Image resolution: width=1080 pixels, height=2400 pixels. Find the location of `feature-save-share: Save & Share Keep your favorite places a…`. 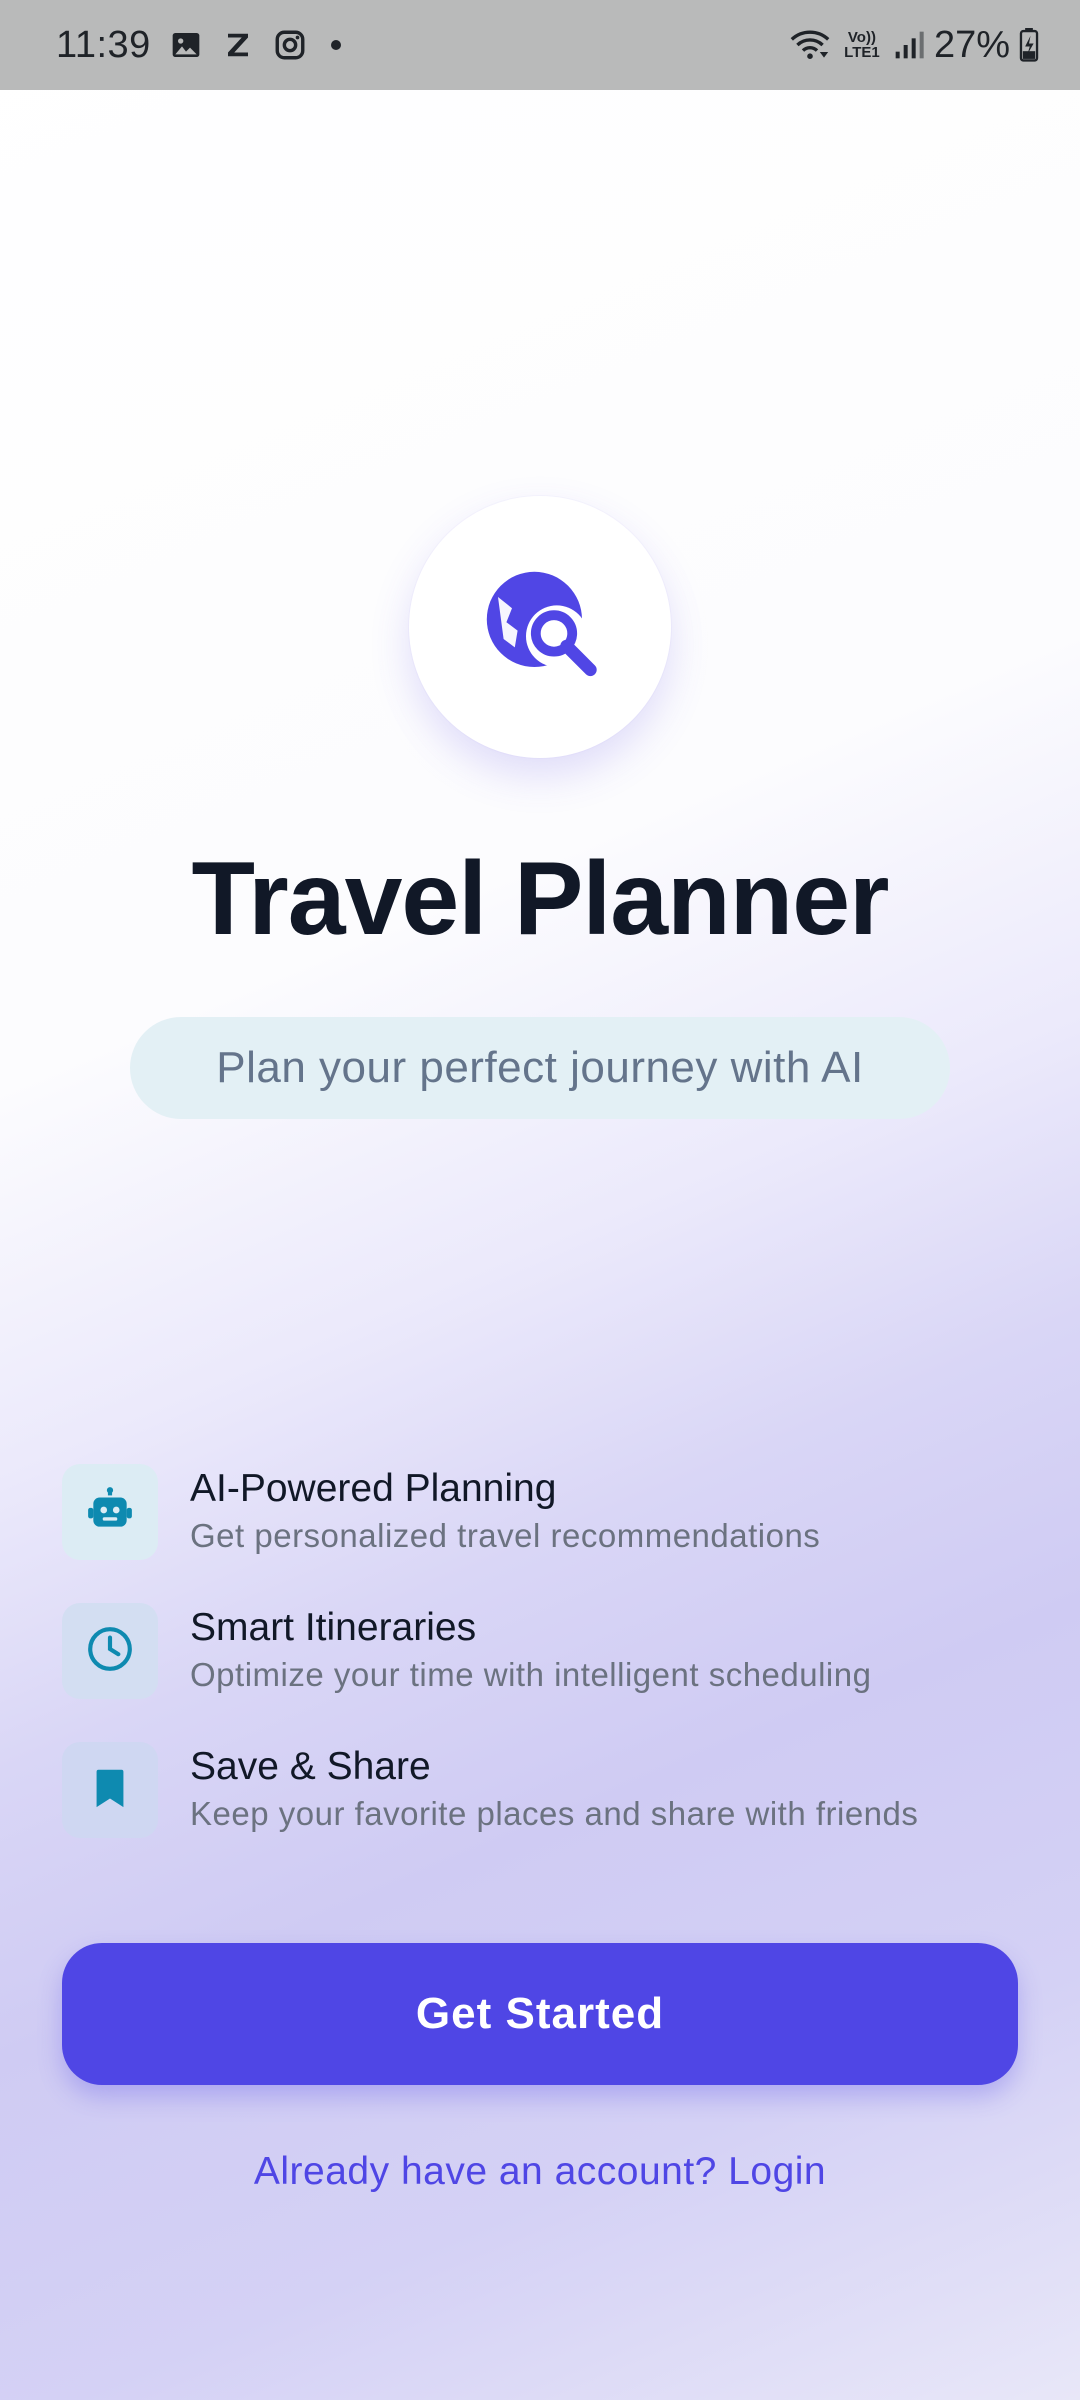

feature-save-share: Save & Share Keep your favorite places a… is located at coordinates (542, 1790).